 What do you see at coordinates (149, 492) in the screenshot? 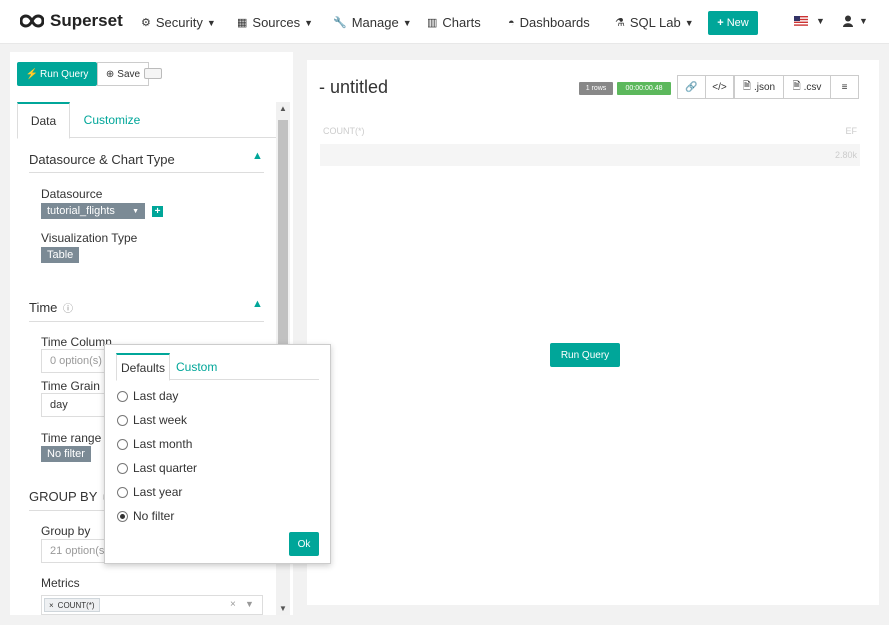
I see `radio-last-year: Last year` at bounding box center [149, 492].